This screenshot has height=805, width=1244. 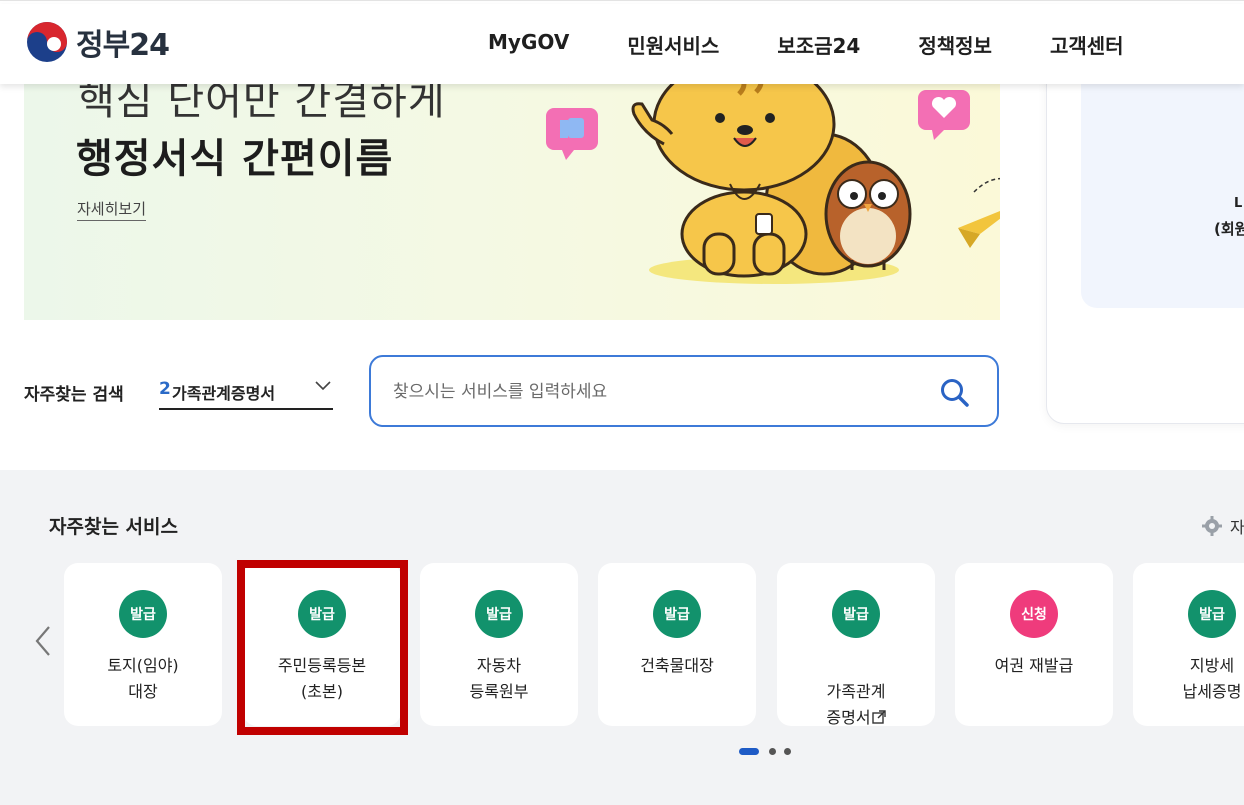 I want to click on logo-text: 정부24, so click(x=123, y=45).